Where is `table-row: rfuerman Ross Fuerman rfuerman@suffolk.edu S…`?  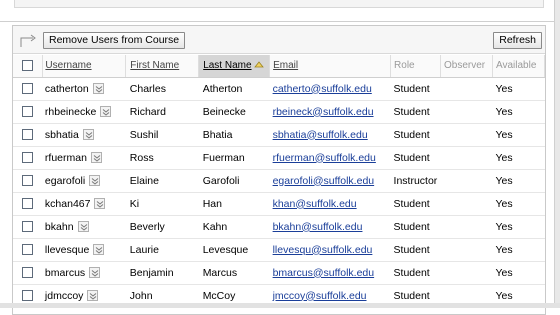
table-row: rfuerman Ross Fuerman rfuerman@suffolk.edu S… is located at coordinates (279, 158).